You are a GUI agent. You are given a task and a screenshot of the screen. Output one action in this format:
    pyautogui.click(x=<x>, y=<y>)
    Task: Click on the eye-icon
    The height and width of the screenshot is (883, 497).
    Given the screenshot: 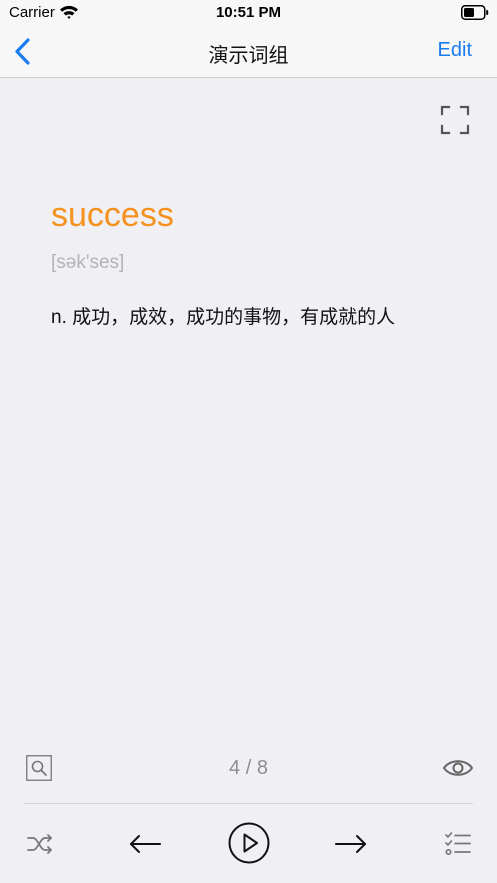 What is the action you would take?
    pyautogui.click(x=458, y=768)
    